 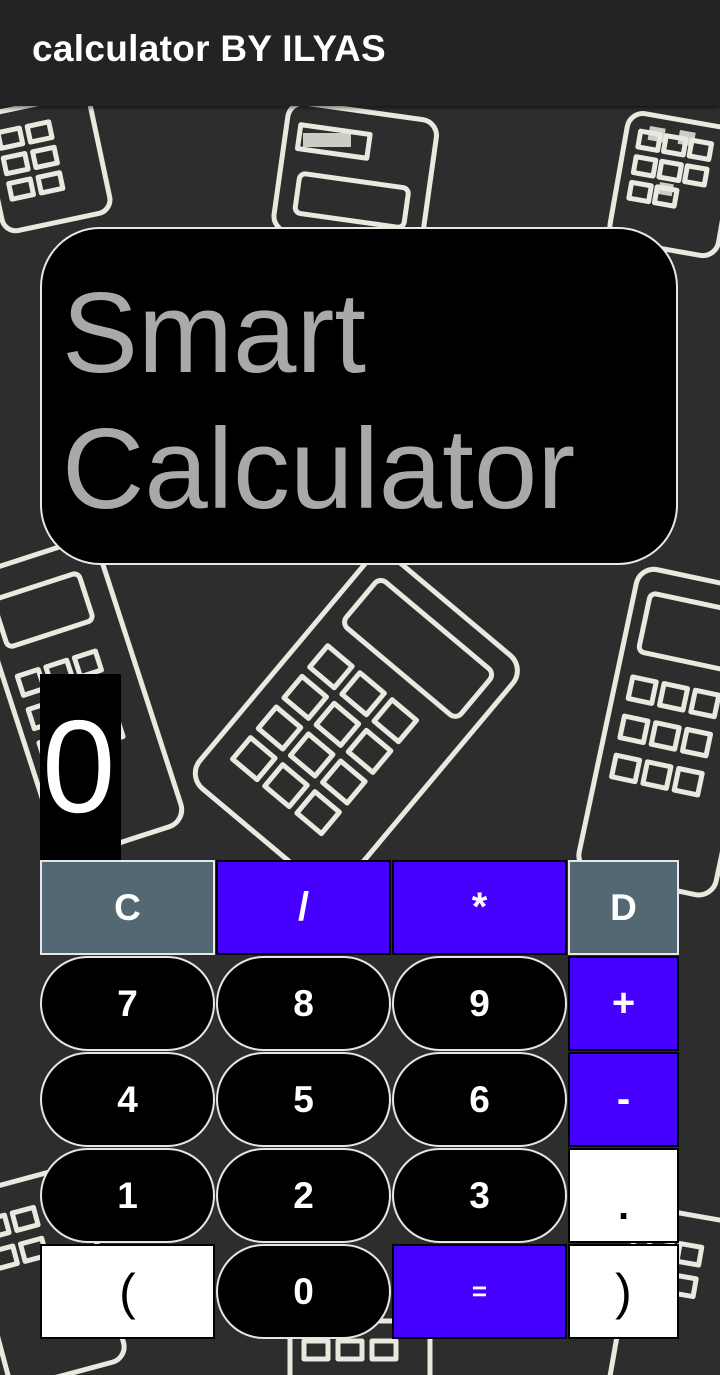 What do you see at coordinates (214, 333) in the screenshot?
I see `title-line-smart: Smart` at bounding box center [214, 333].